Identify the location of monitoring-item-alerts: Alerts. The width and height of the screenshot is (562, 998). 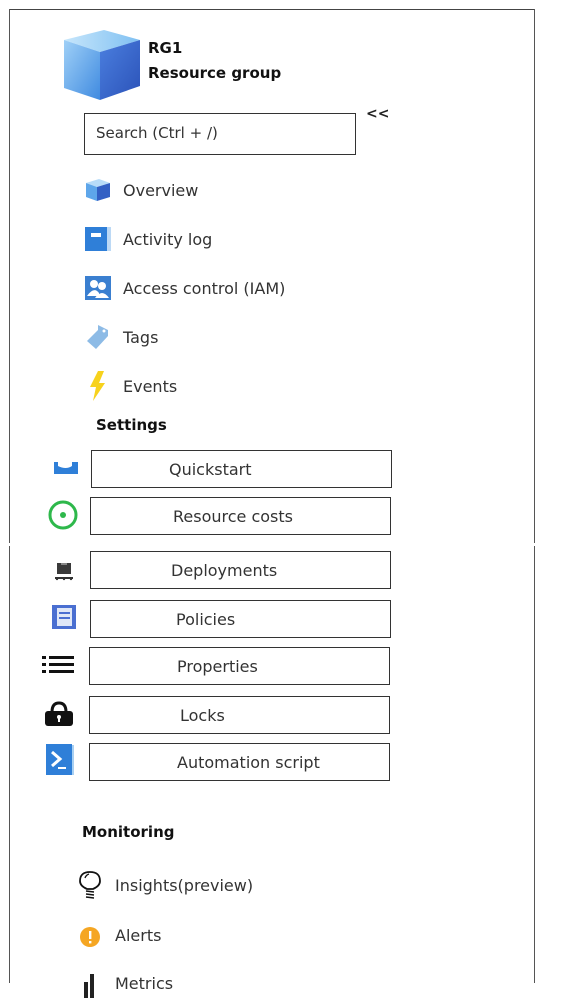
(118, 935).